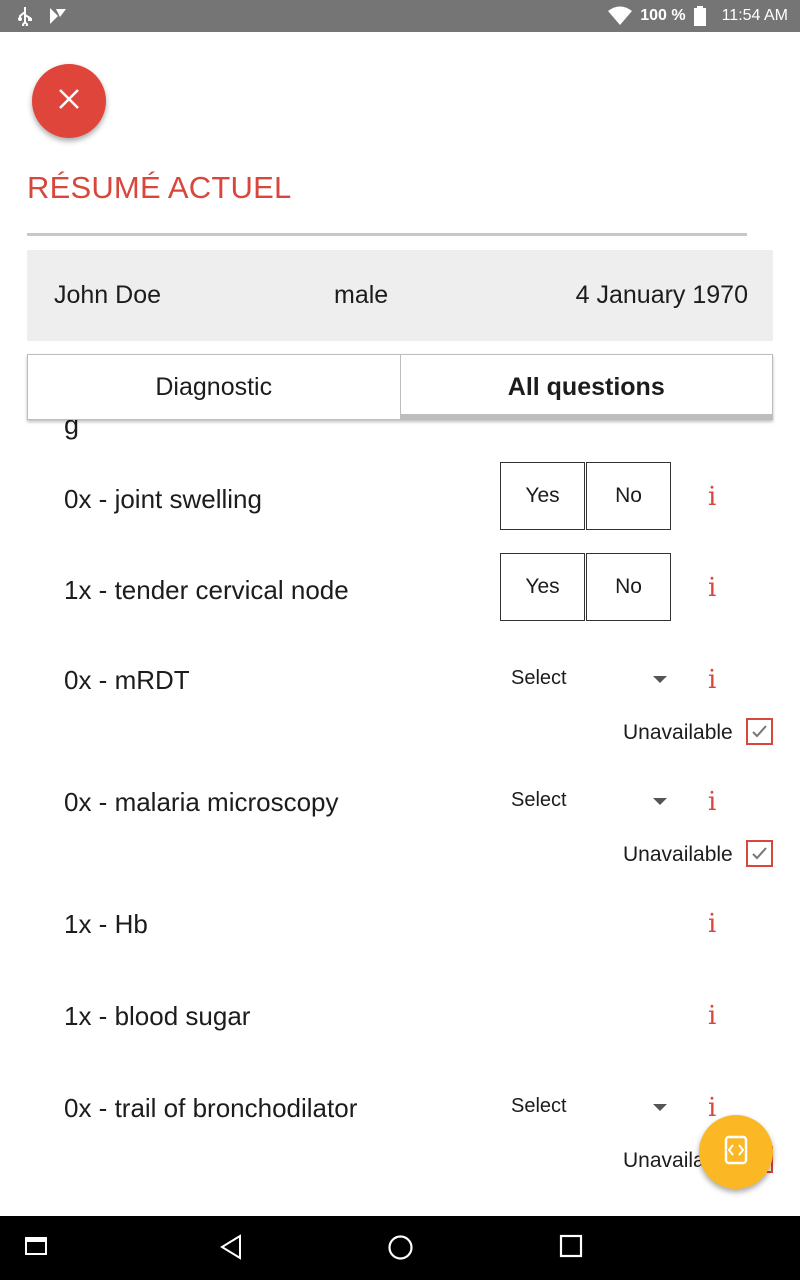  Describe the element at coordinates (571, 1248) in the screenshot. I see `overview-icon` at that location.